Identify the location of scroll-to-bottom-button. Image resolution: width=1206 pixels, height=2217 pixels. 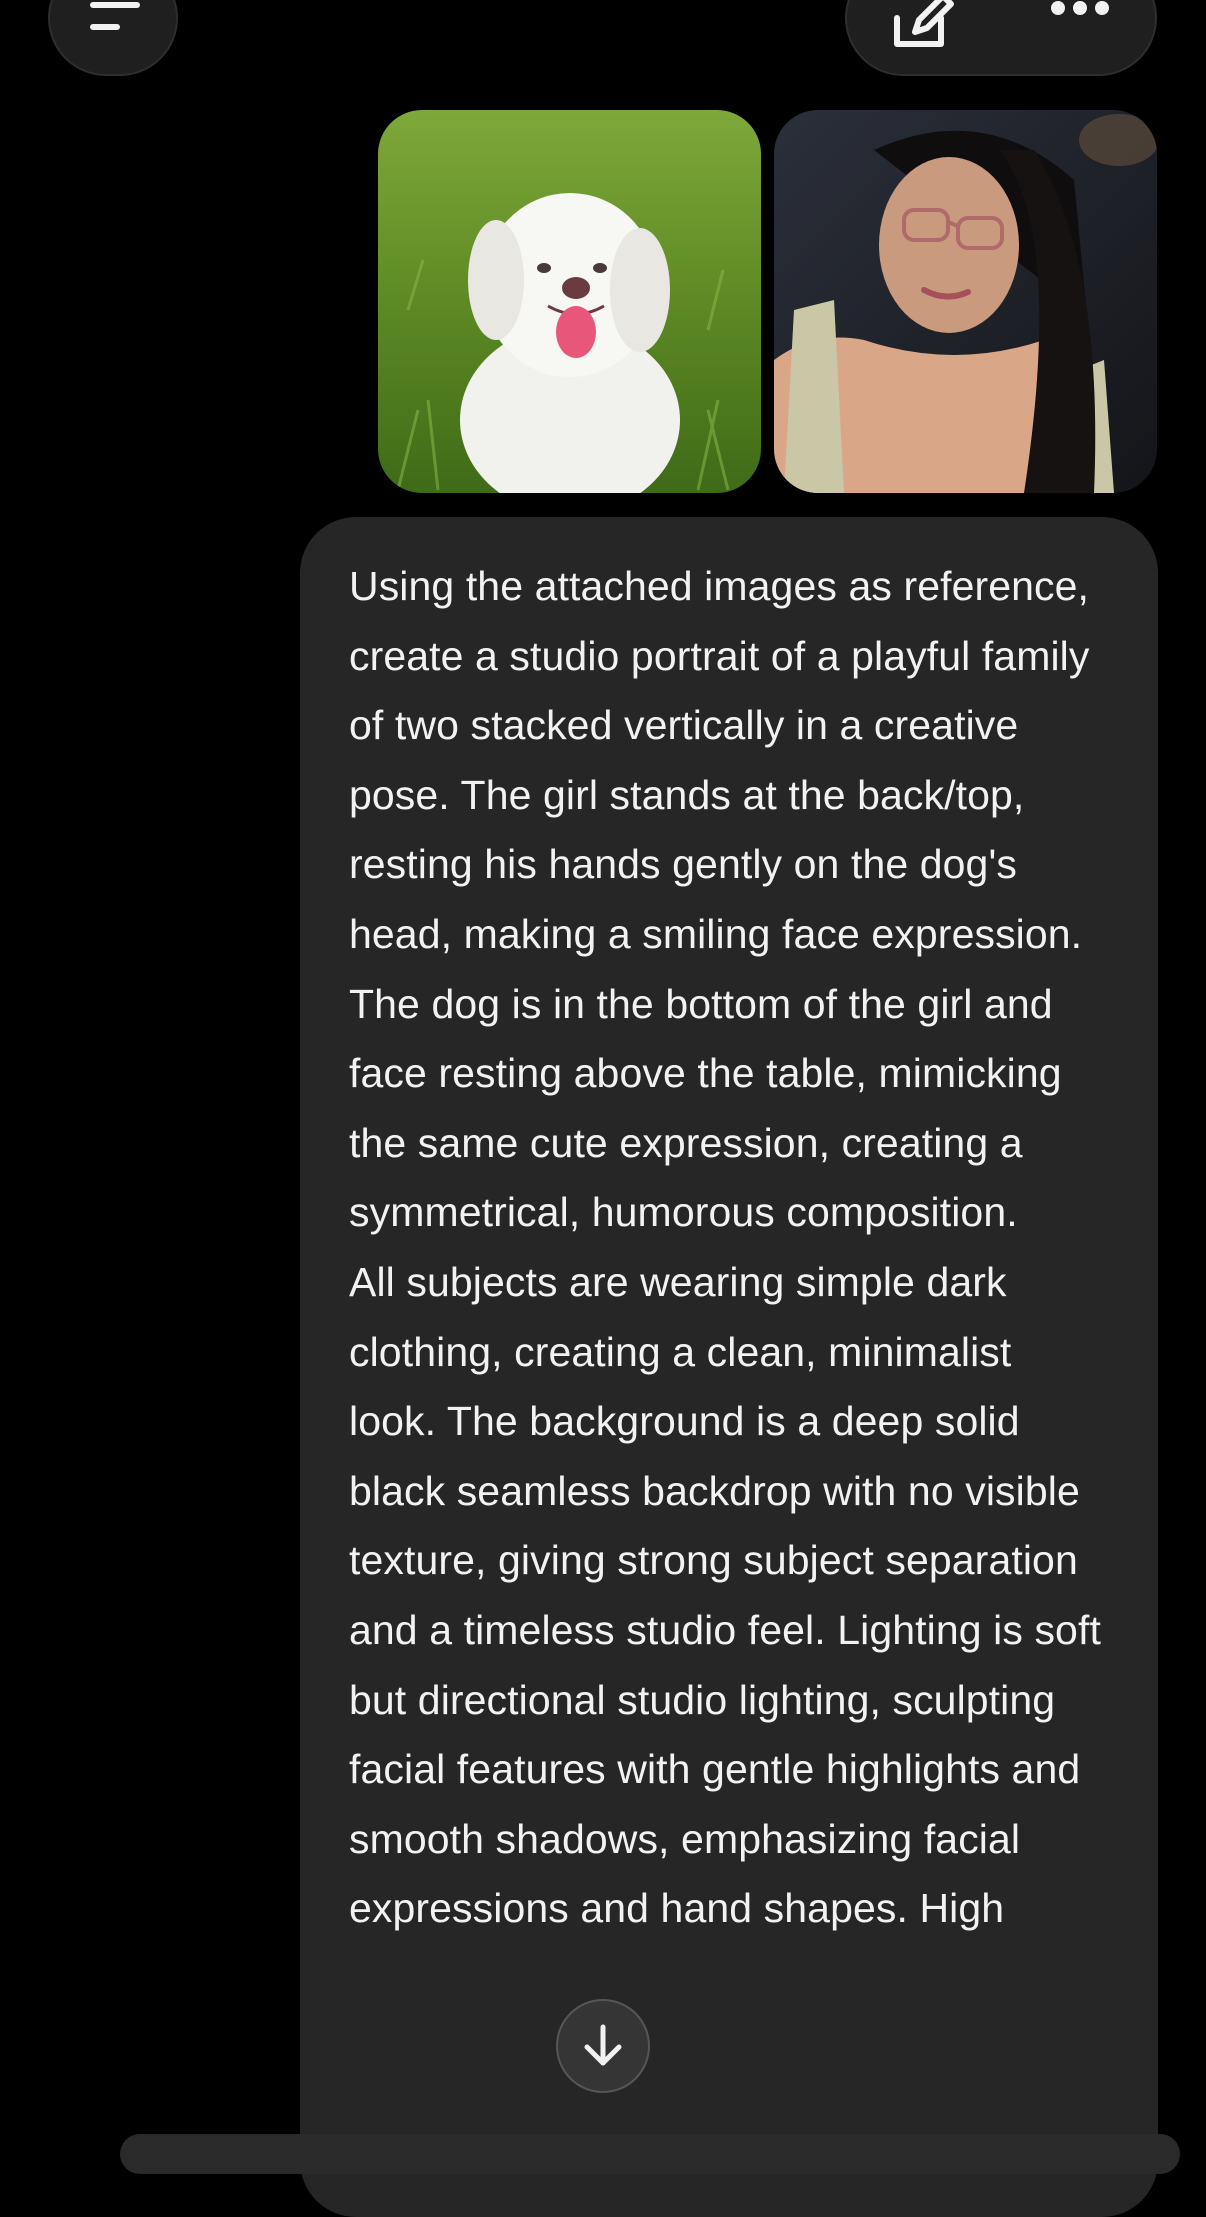
(603, 2046).